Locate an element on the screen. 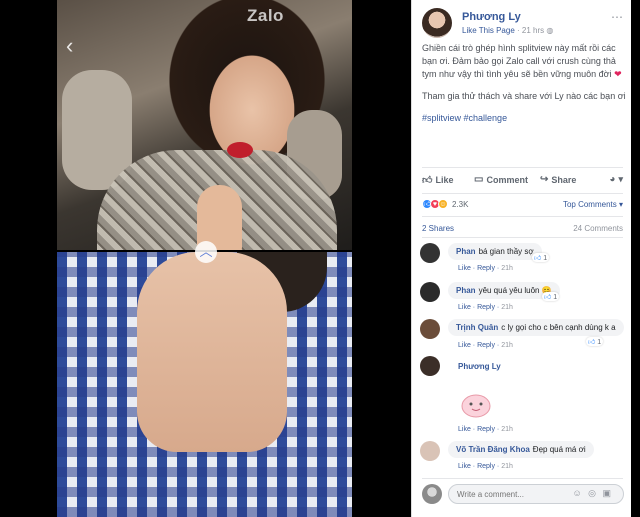 This screenshot has height=517, width=640. thumbs-up-icon: 👍︎ is located at coordinates (427, 180).